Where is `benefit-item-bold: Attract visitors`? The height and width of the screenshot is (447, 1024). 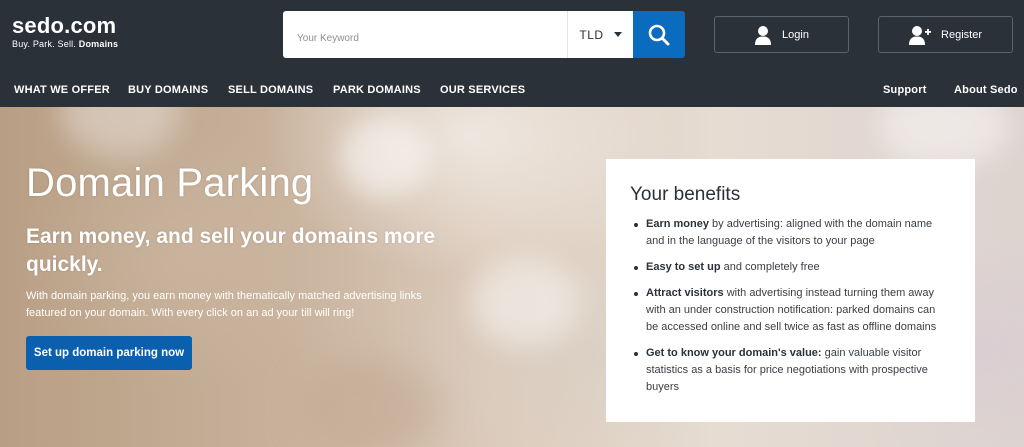 benefit-item-bold: Attract visitors is located at coordinates (685, 293).